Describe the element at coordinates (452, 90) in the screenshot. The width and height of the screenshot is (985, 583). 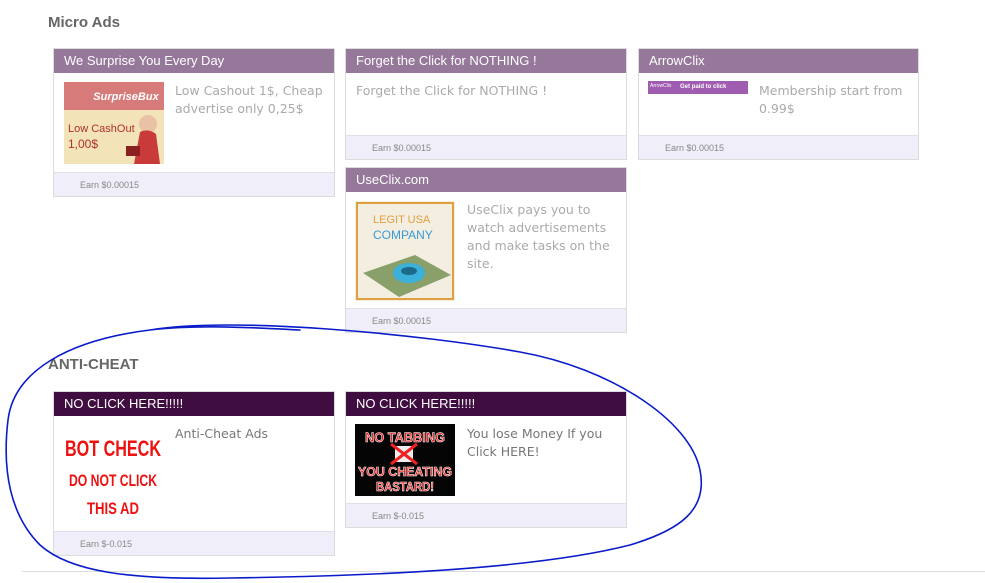
I see `ad-description: Forget the Click for NOTHING !` at that location.